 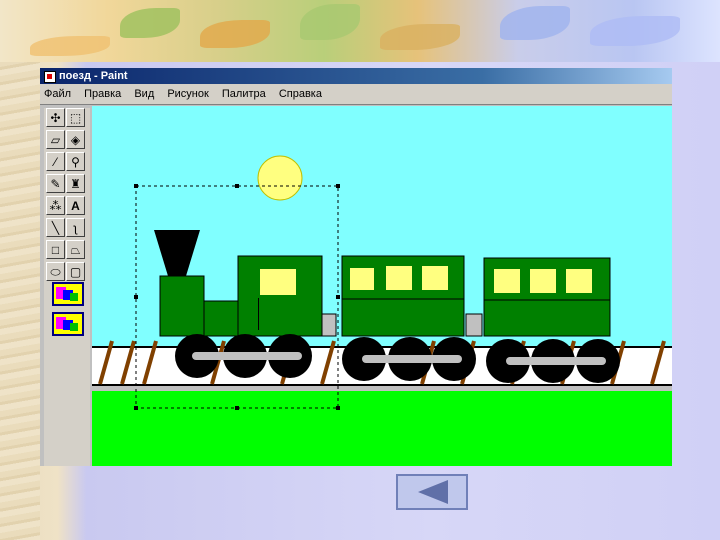 I want to click on color-indicator-primary, so click(x=68, y=294).